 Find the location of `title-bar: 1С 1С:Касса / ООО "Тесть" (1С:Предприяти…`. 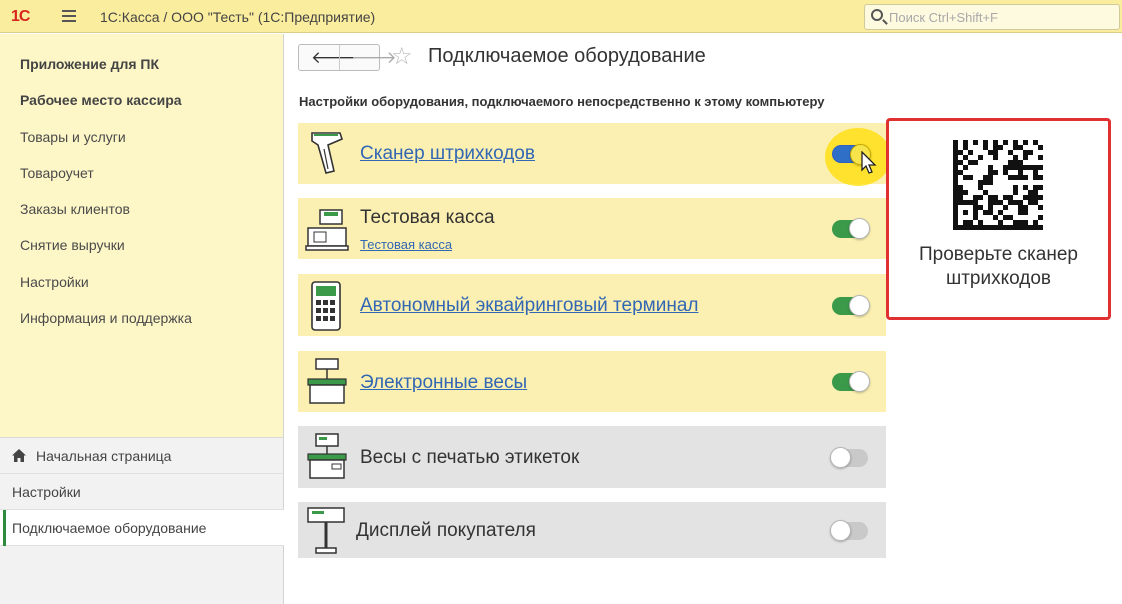

title-bar: 1С 1С:Касса / ООО "Тесть" (1С:Предприяти… is located at coordinates (561, 16).